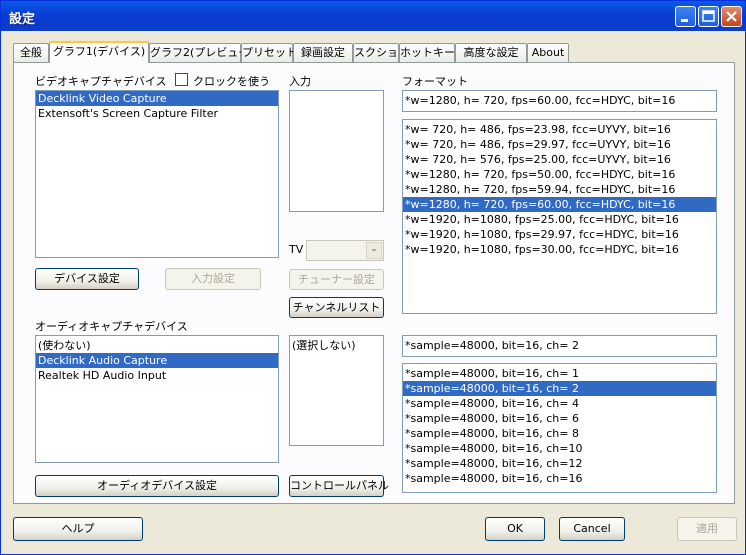 The image size is (746, 555). Describe the element at coordinates (323, 52) in the screenshot. I see `tab-recording: 録画設定` at that location.